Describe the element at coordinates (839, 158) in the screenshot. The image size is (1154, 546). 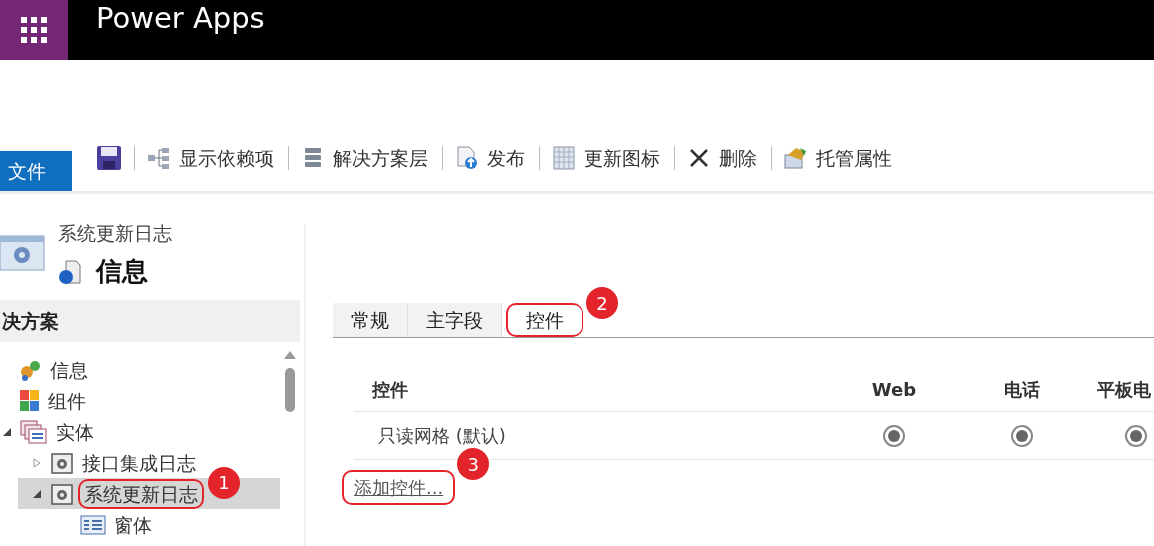
I see `ribbon-button: 托管属性` at that location.